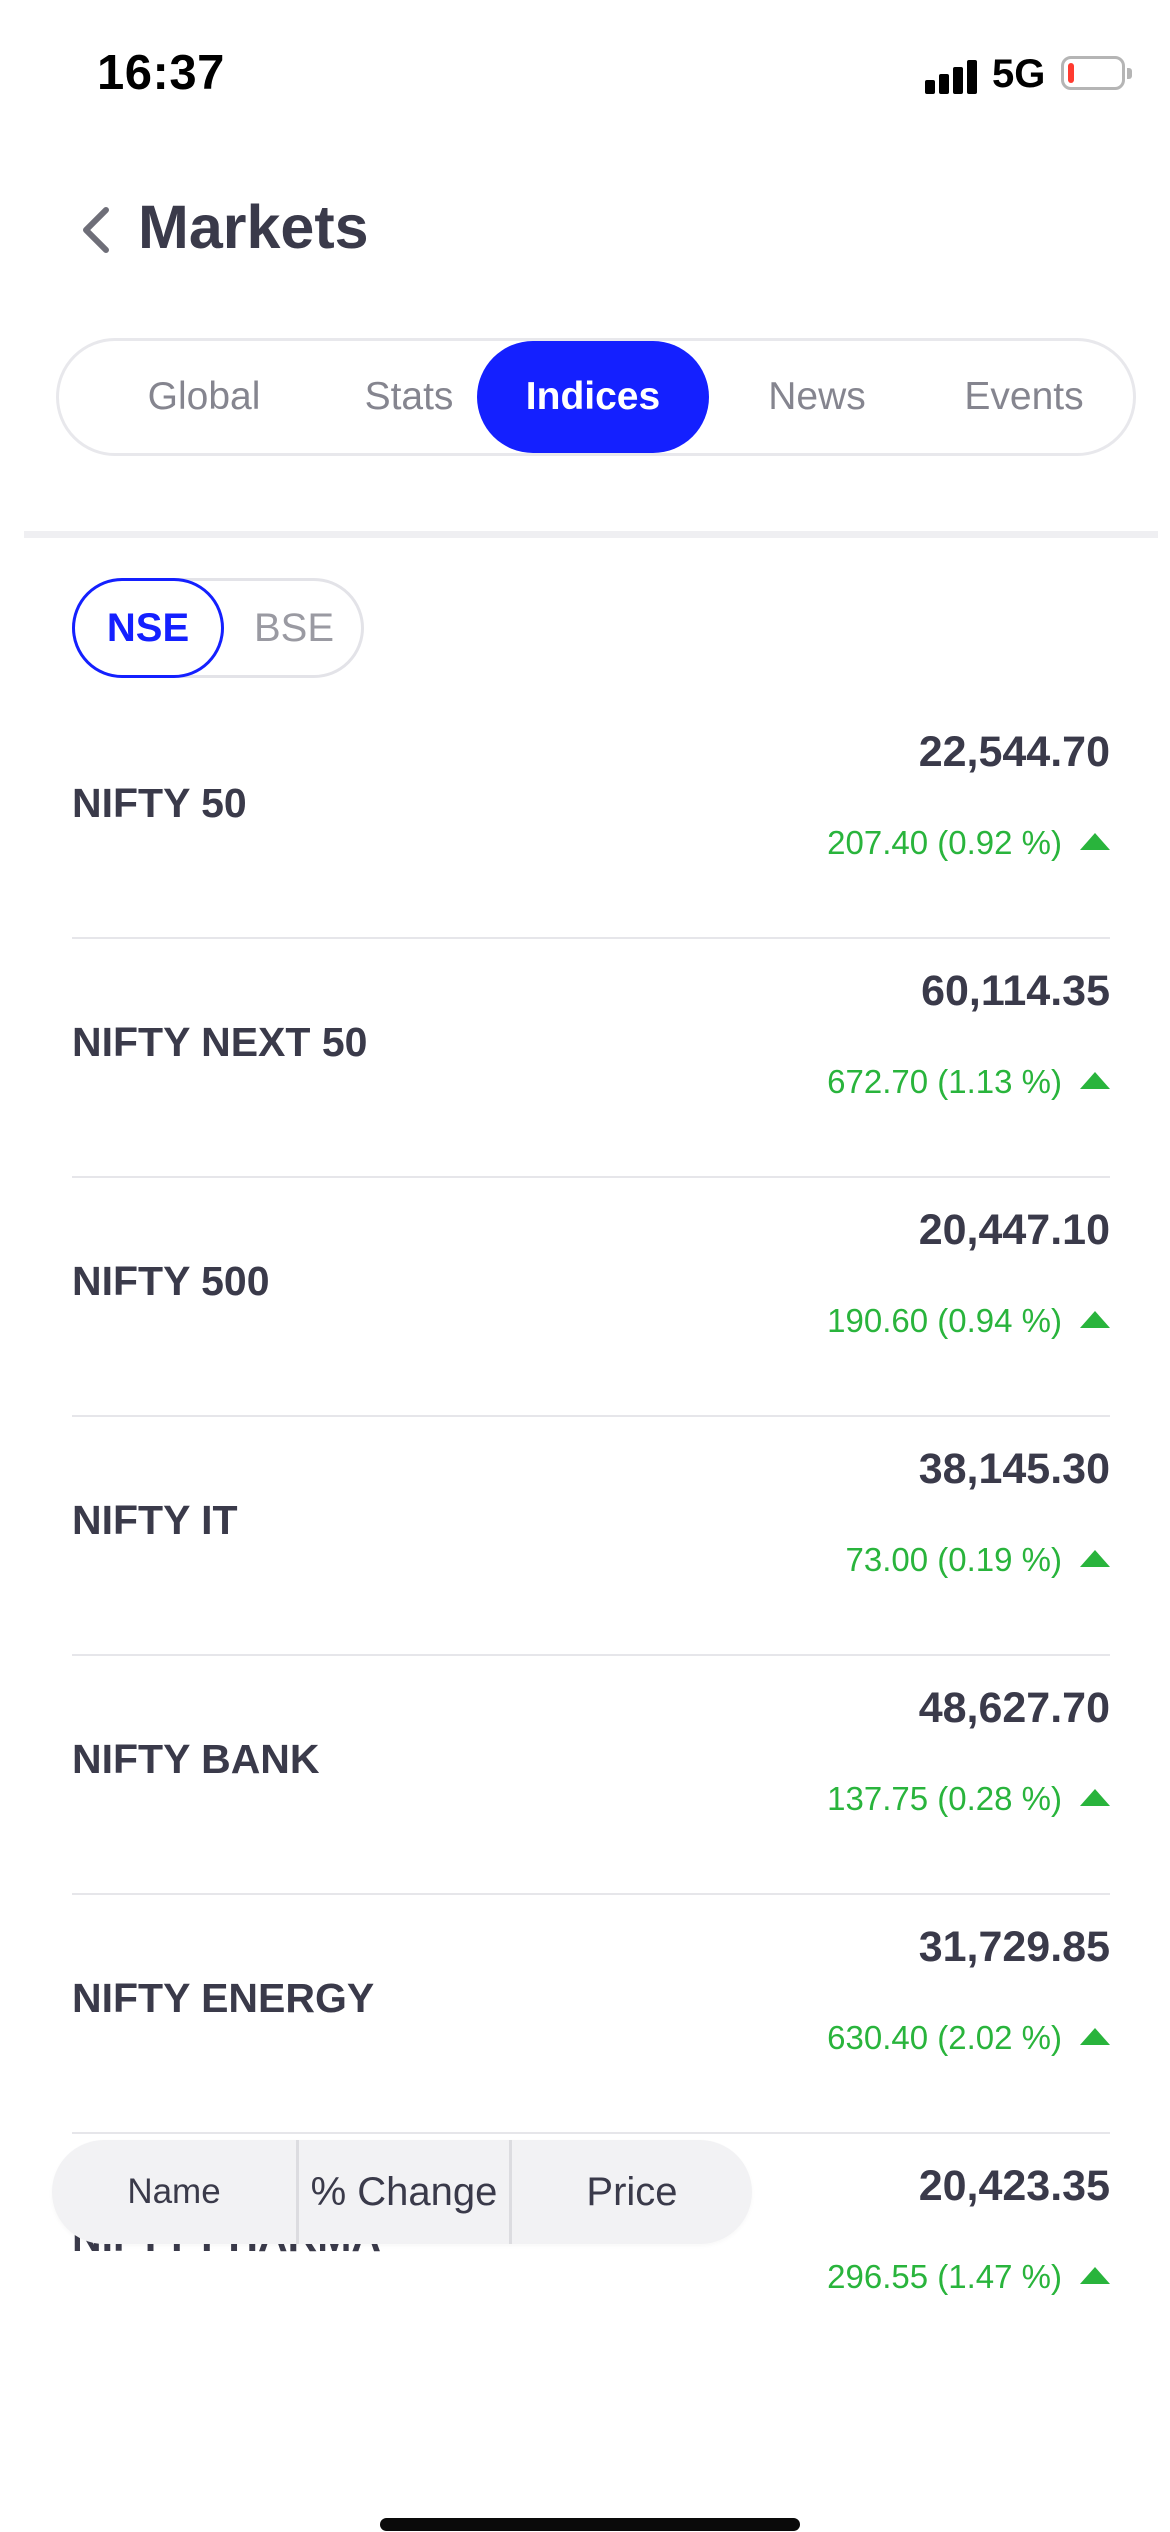  What do you see at coordinates (952, 76) in the screenshot?
I see `signal-strength-icon` at bounding box center [952, 76].